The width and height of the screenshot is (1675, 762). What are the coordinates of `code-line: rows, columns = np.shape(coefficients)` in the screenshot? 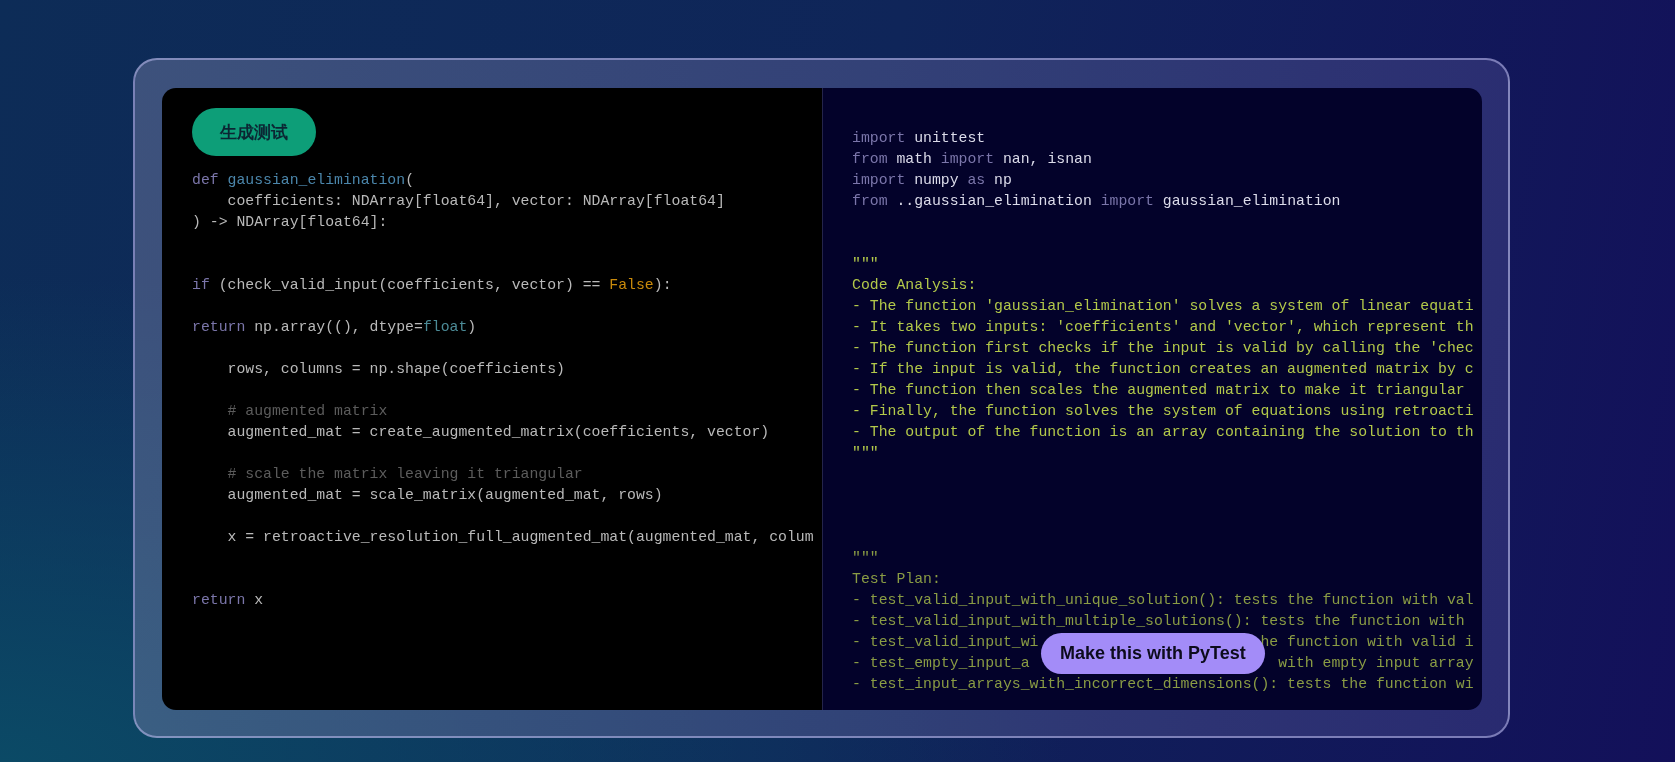 It's located at (396, 369).